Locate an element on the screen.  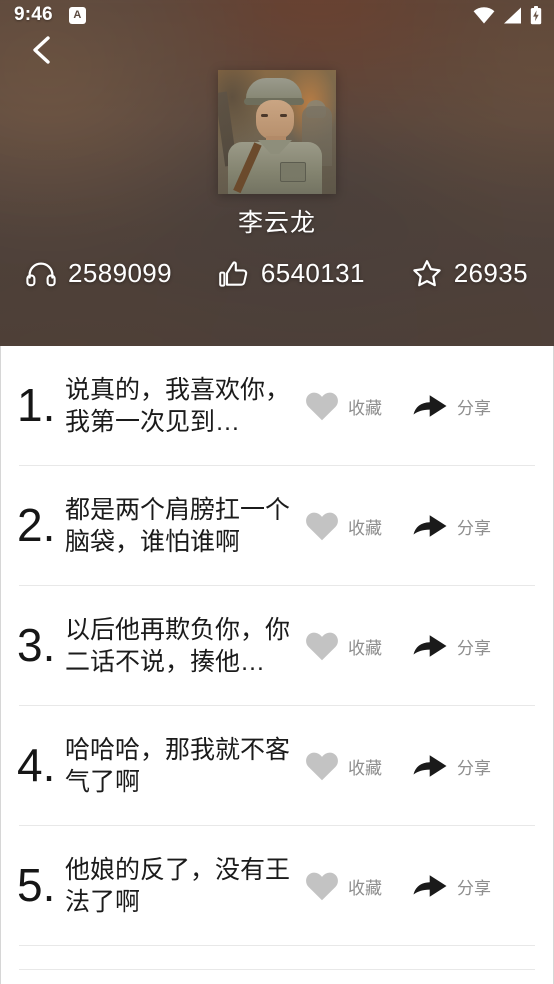
list-item: 1. 说真的，我喜欢你，我第一次见到… 收藏 分享 is located at coordinates (277, 406).